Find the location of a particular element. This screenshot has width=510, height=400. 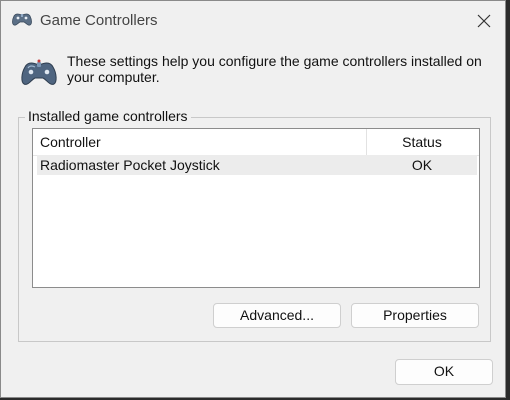

close-icon is located at coordinates (484, 21).